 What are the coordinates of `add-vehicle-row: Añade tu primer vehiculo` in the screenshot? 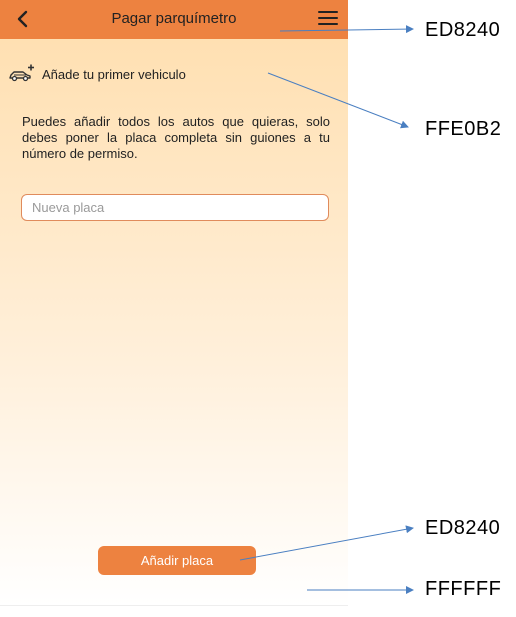 It's located at (97, 74).